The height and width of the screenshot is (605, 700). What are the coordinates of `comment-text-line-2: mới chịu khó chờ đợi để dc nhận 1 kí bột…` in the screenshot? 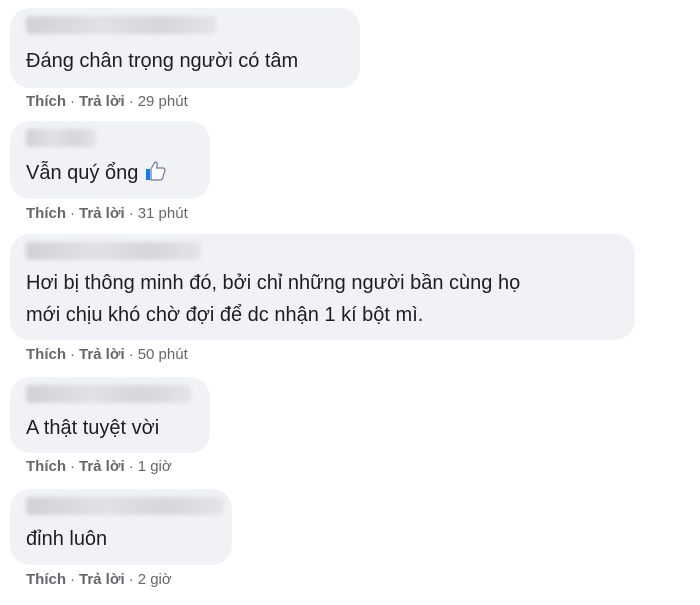 It's located at (225, 315).